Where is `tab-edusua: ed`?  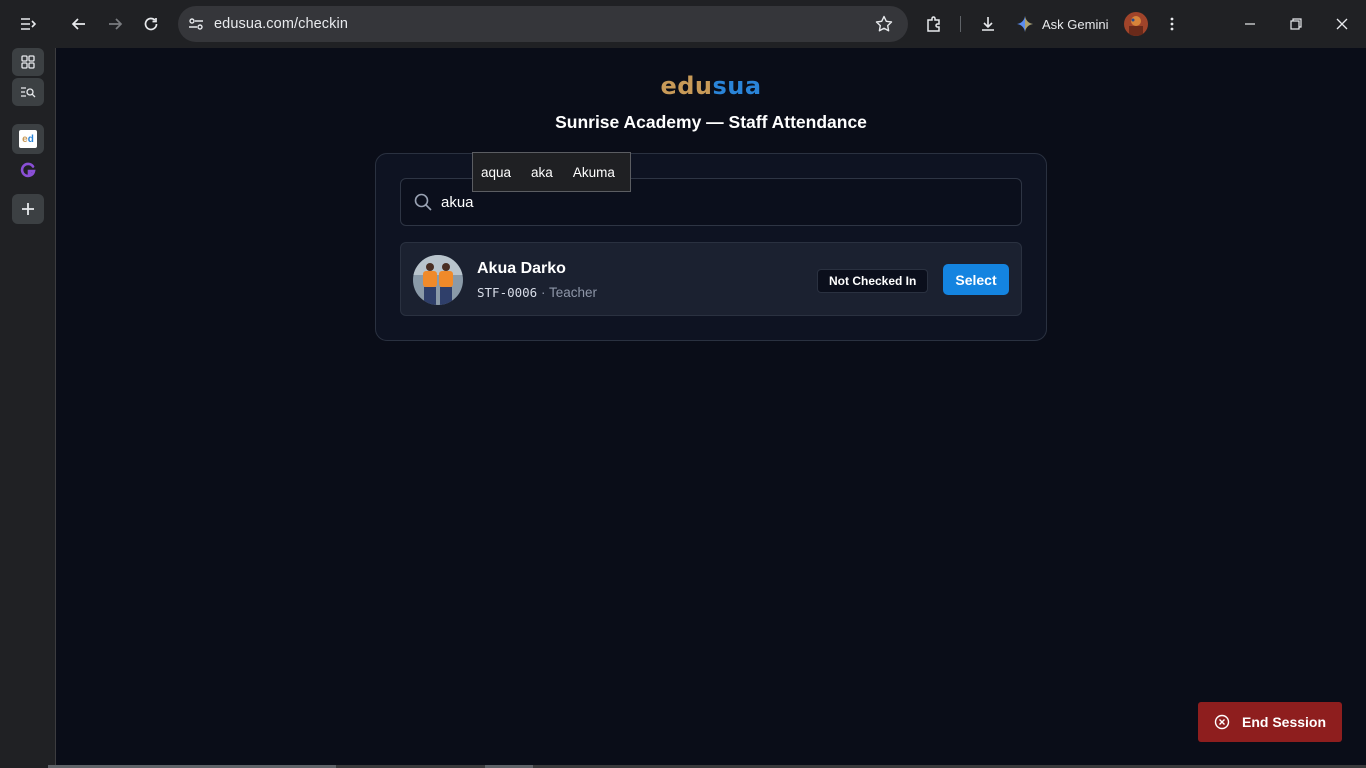 tab-edusua: ed is located at coordinates (28, 139).